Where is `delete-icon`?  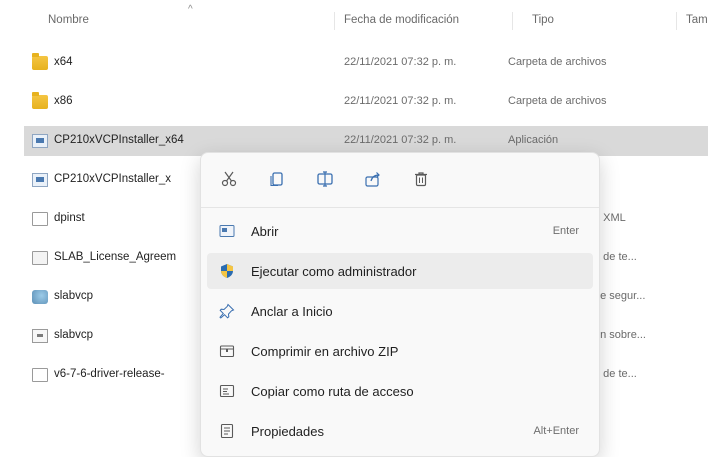
delete-icon is located at coordinates (421, 179).